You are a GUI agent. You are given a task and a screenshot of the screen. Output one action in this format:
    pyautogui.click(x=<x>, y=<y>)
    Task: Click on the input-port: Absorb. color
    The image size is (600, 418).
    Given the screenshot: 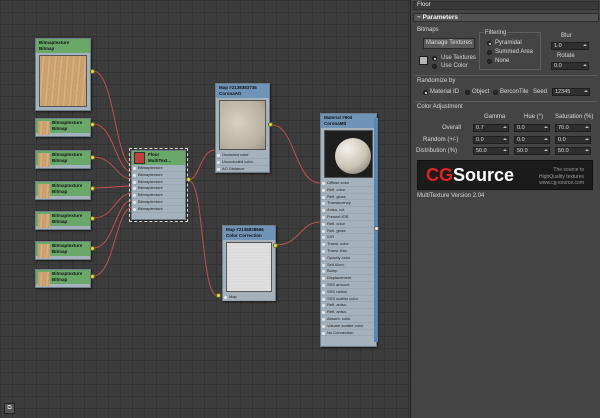 What is the action you would take?
    pyautogui.click(x=348, y=319)
    